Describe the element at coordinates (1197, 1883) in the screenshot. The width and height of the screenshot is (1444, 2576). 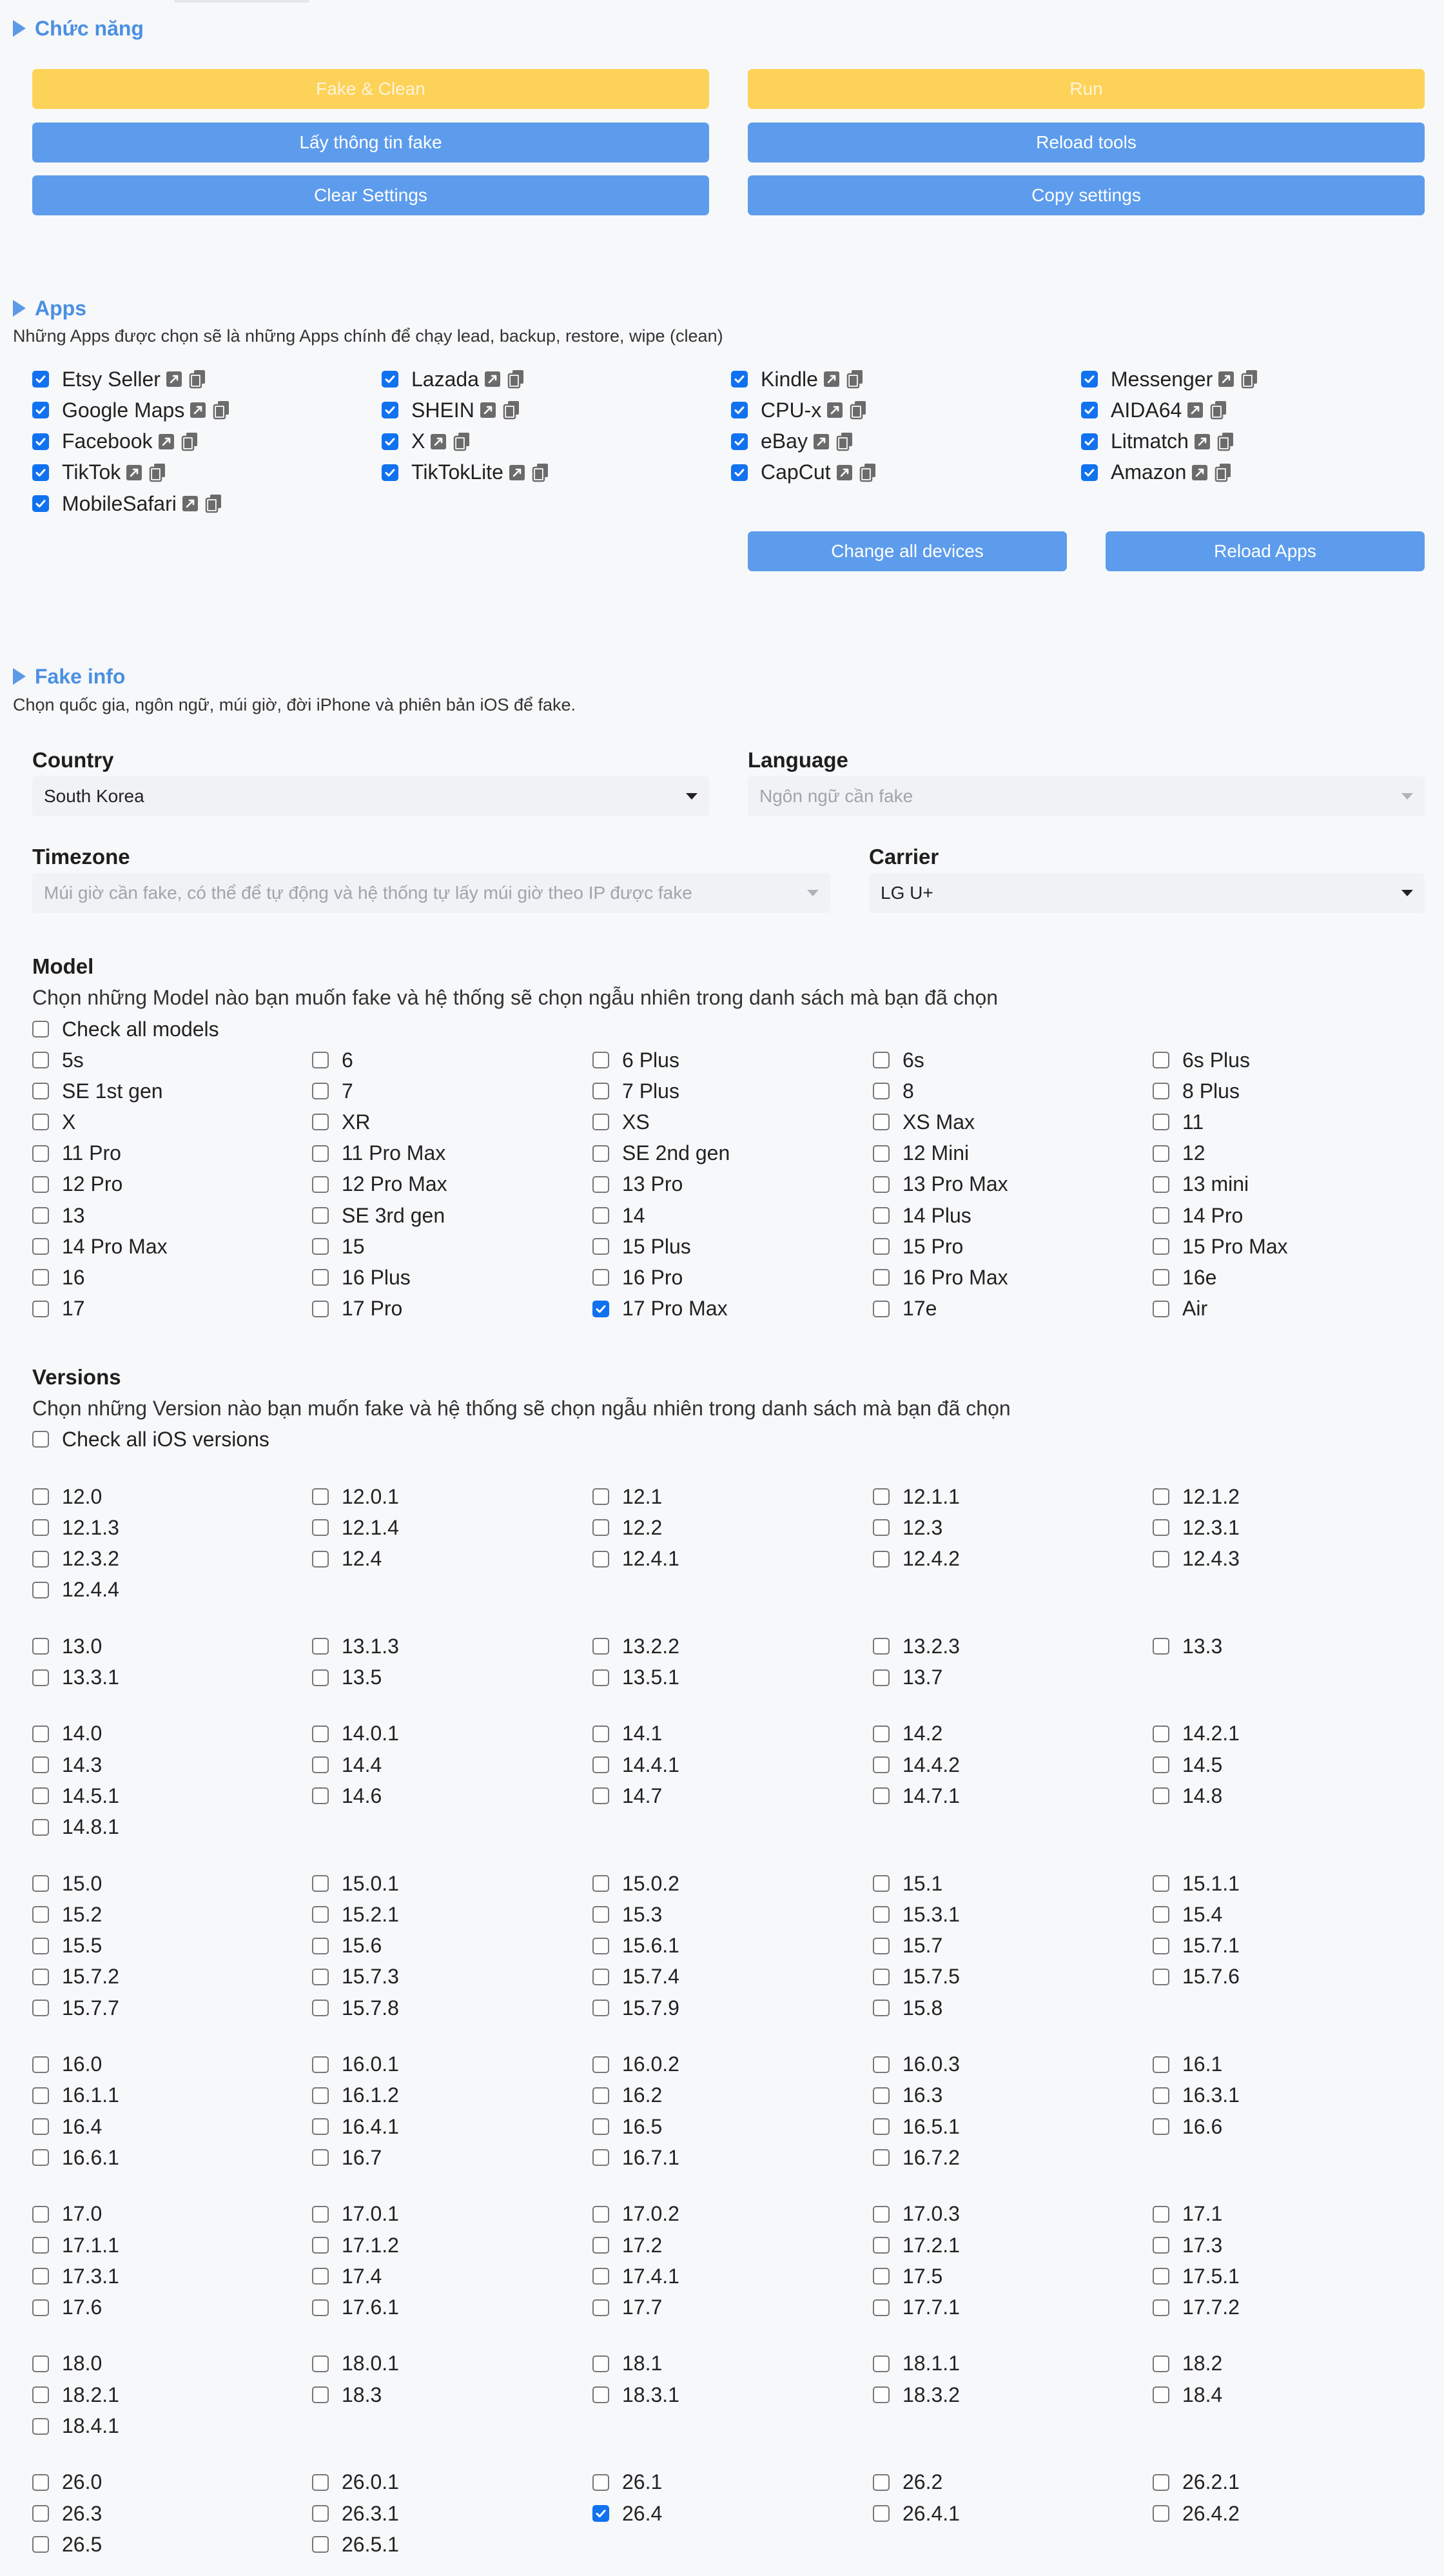
I see `version-15-1-1: 15.1.1` at that location.